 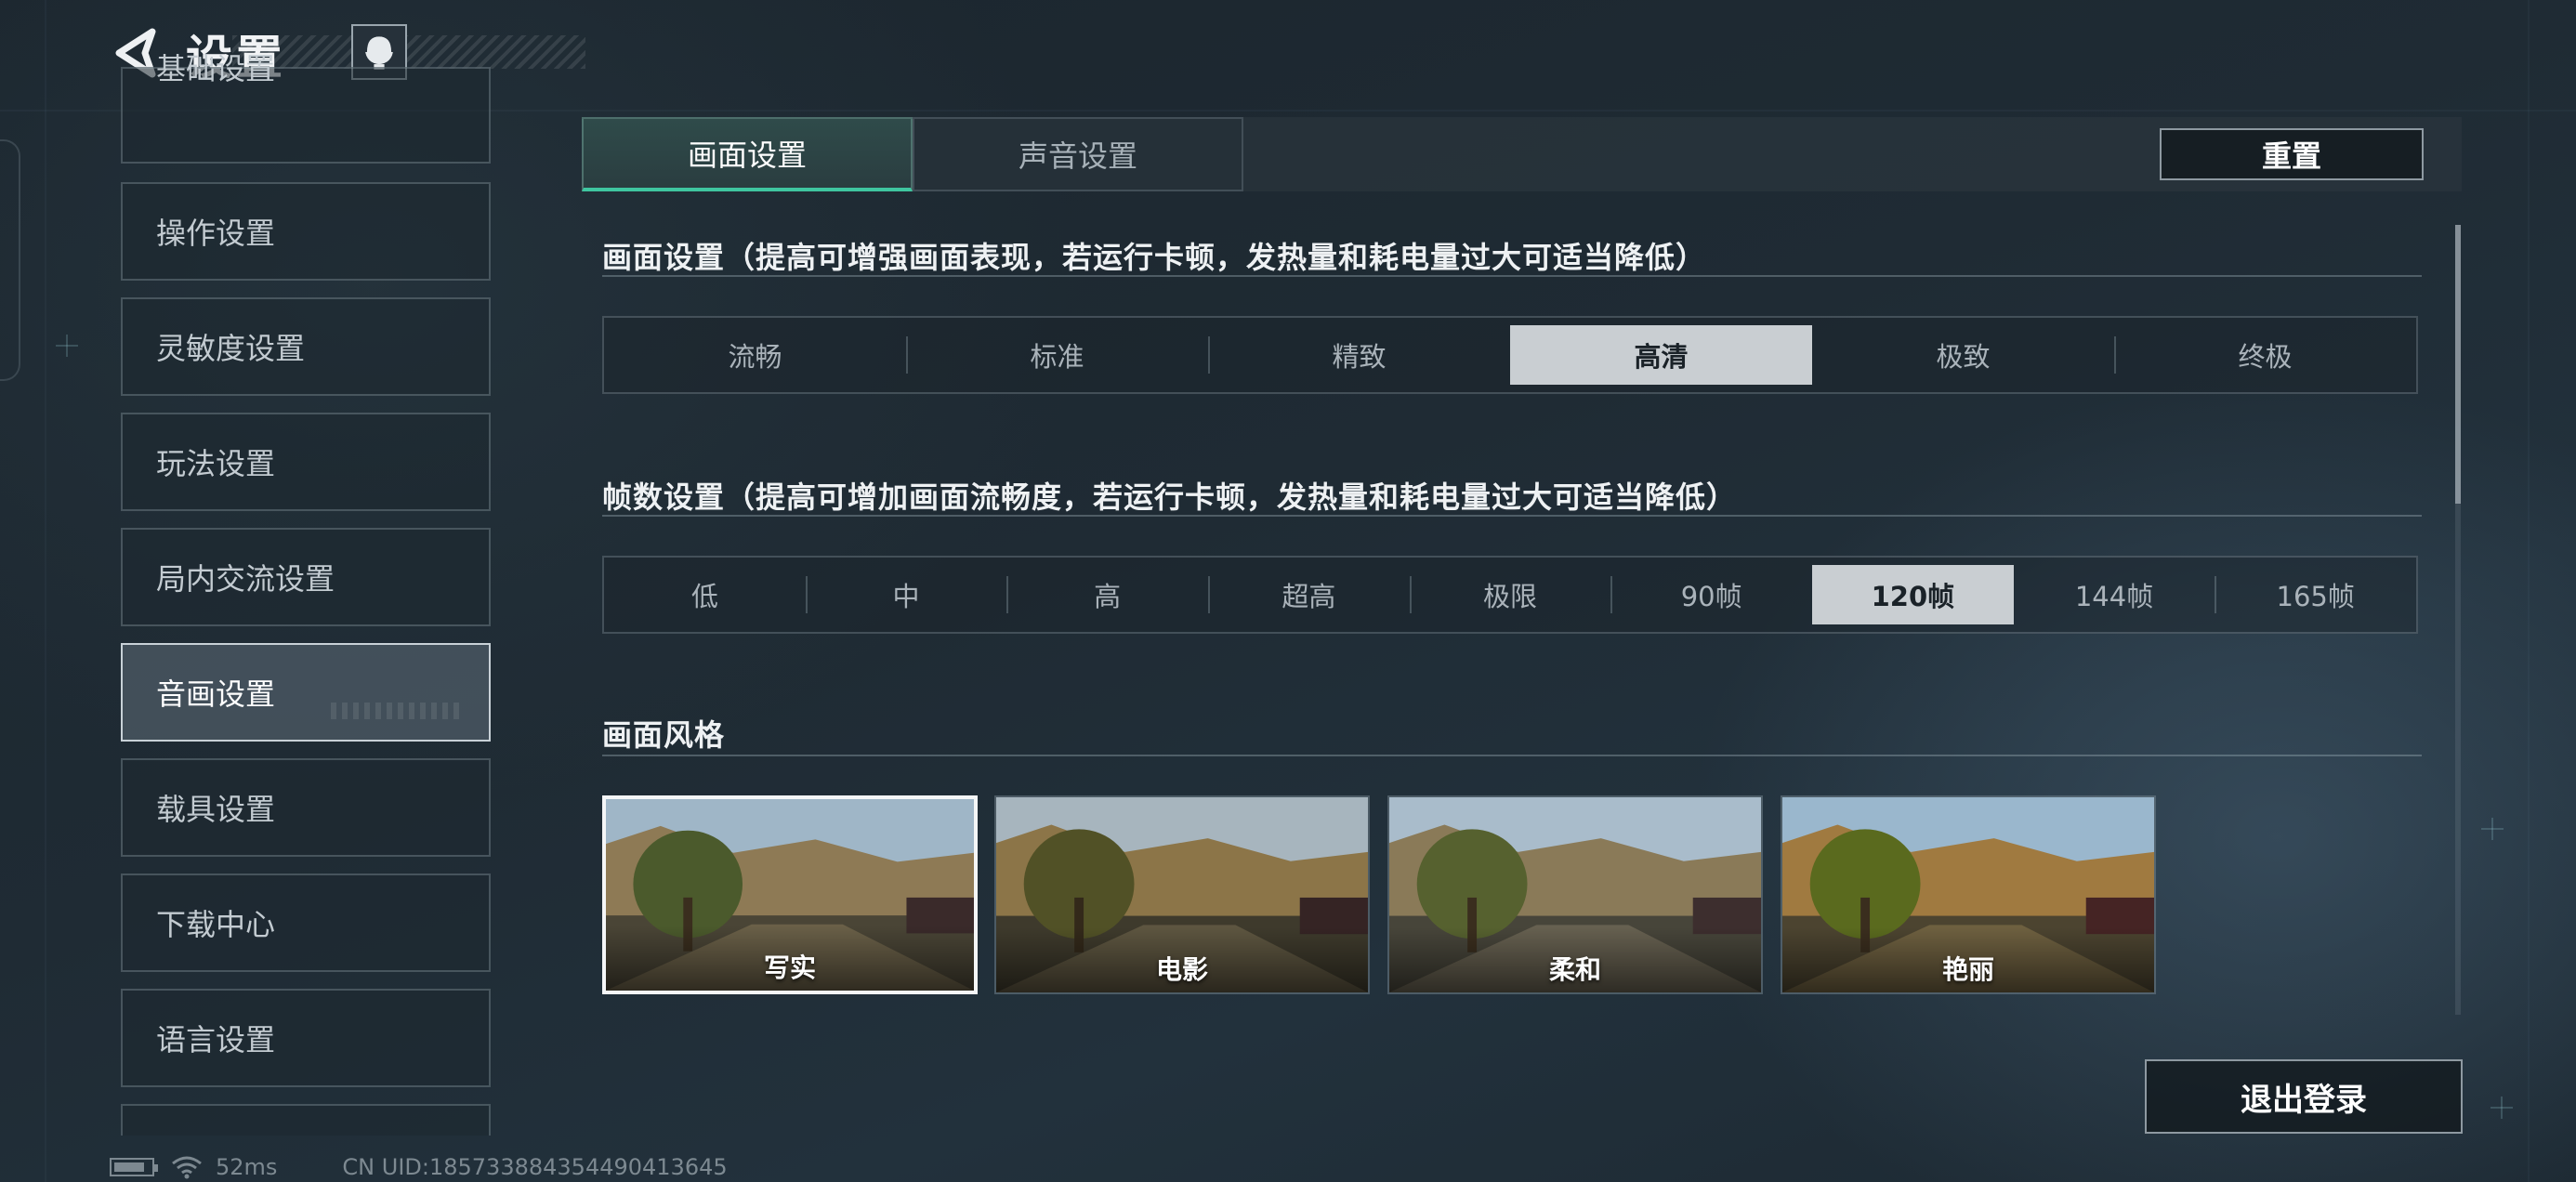 I want to click on style-option-label: 写实, so click(x=789, y=967).